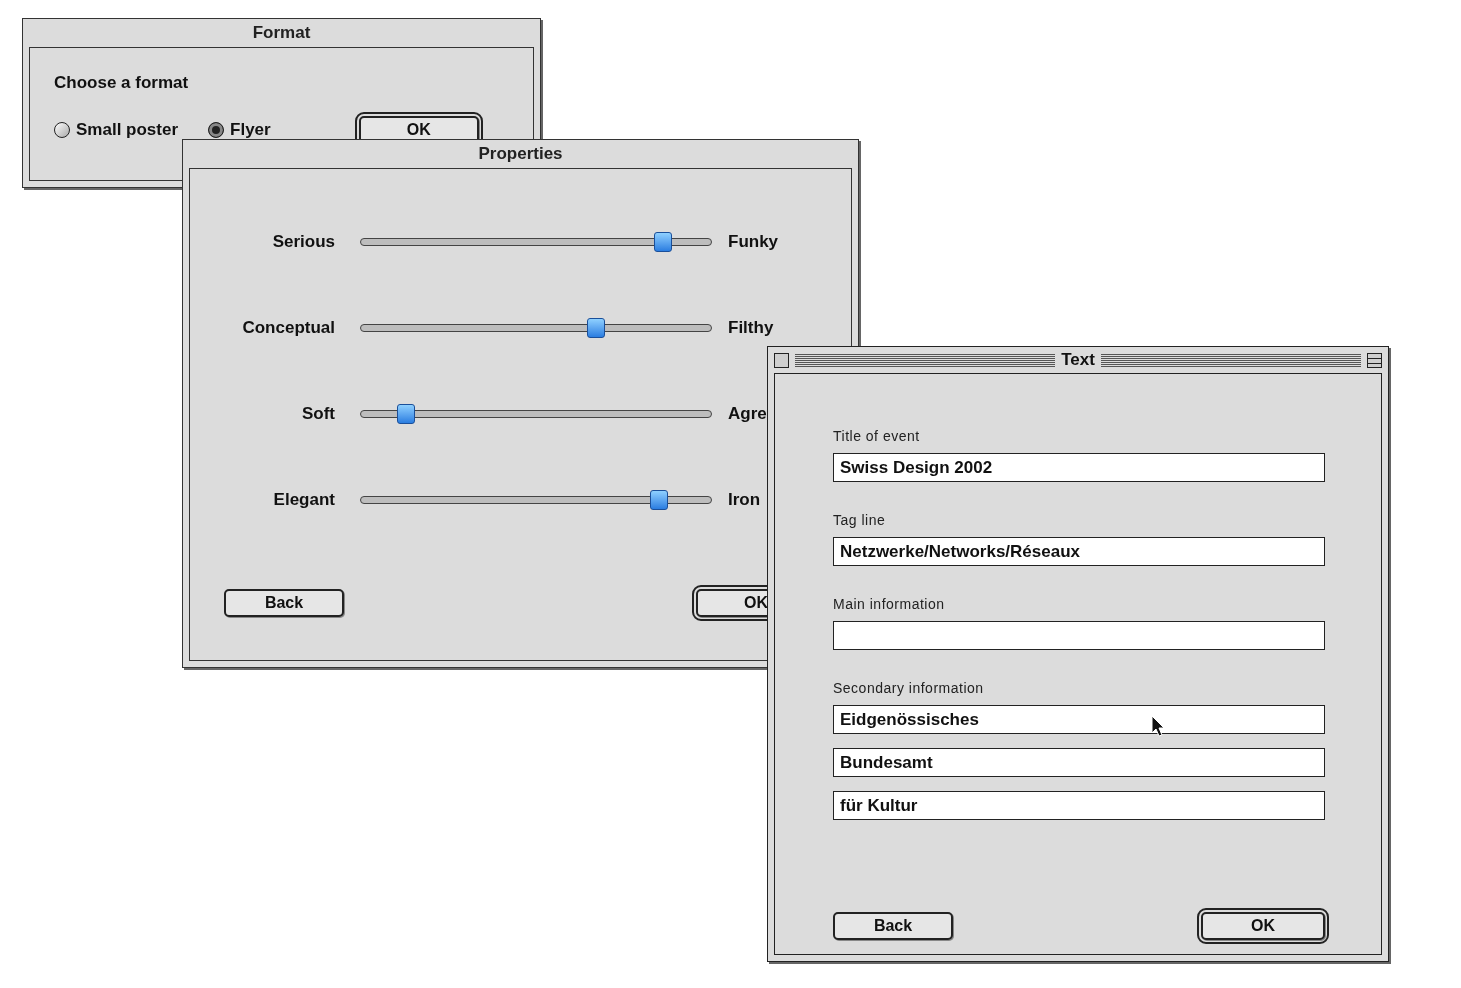 The width and height of the screenshot is (1461, 988). Describe the element at coordinates (1079, 635) in the screenshot. I see `text-field` at that location.